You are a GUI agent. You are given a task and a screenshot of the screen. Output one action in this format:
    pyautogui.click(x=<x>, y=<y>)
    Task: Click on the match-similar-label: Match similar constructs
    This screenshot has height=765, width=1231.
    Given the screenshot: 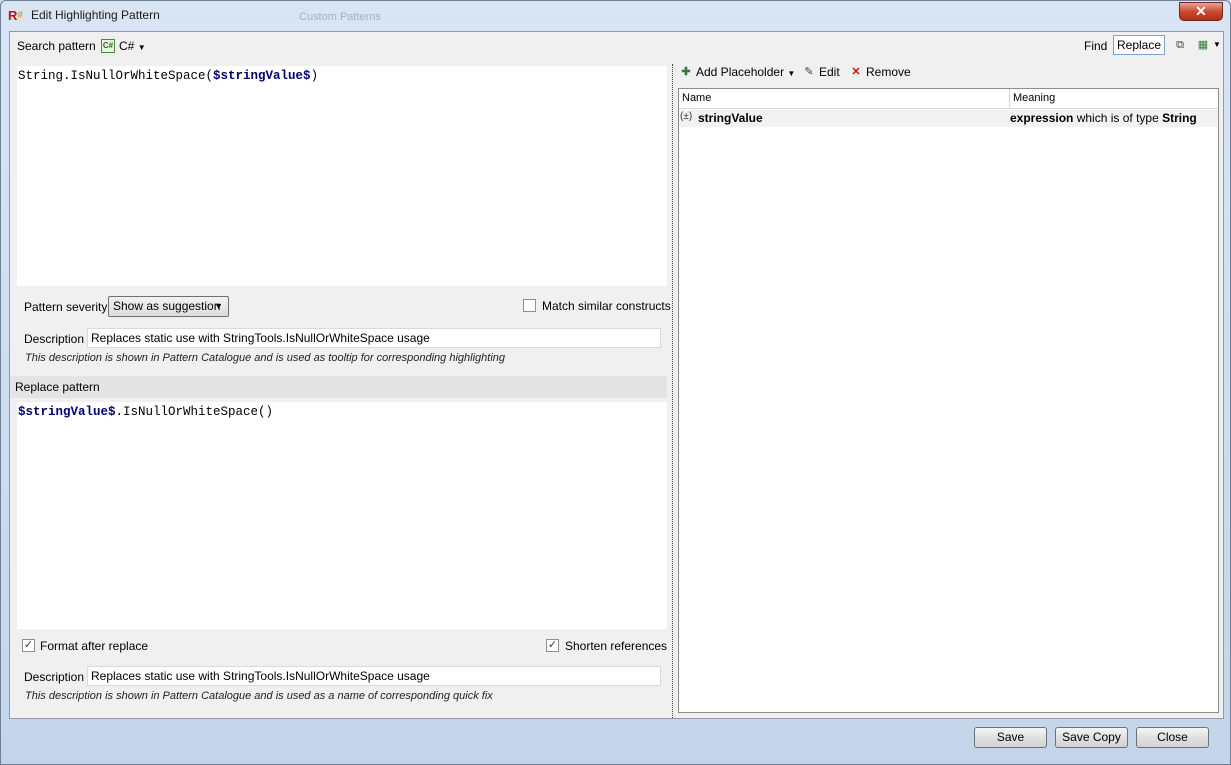 What is the action you would take?
    pyautogui.click(x=606, y=306)
    